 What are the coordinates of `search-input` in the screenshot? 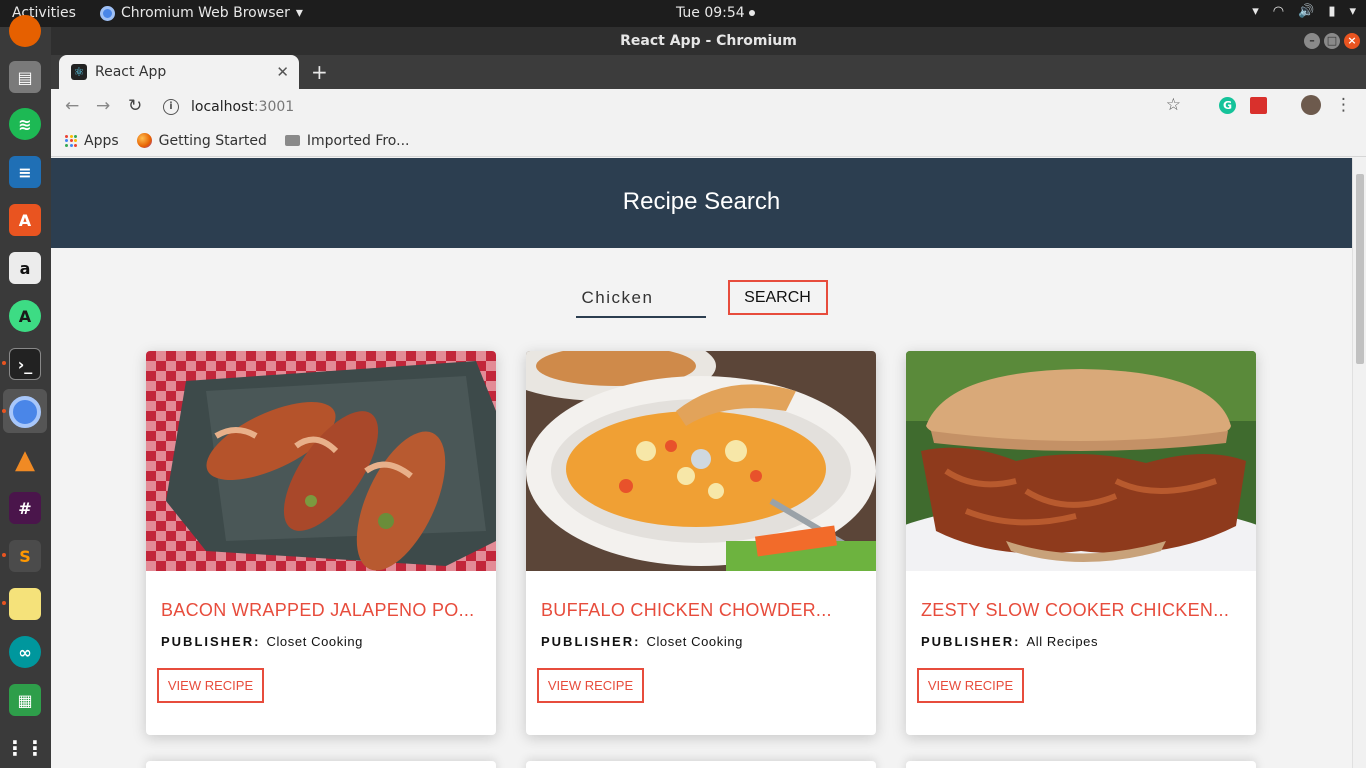 It's located at (640, 299).